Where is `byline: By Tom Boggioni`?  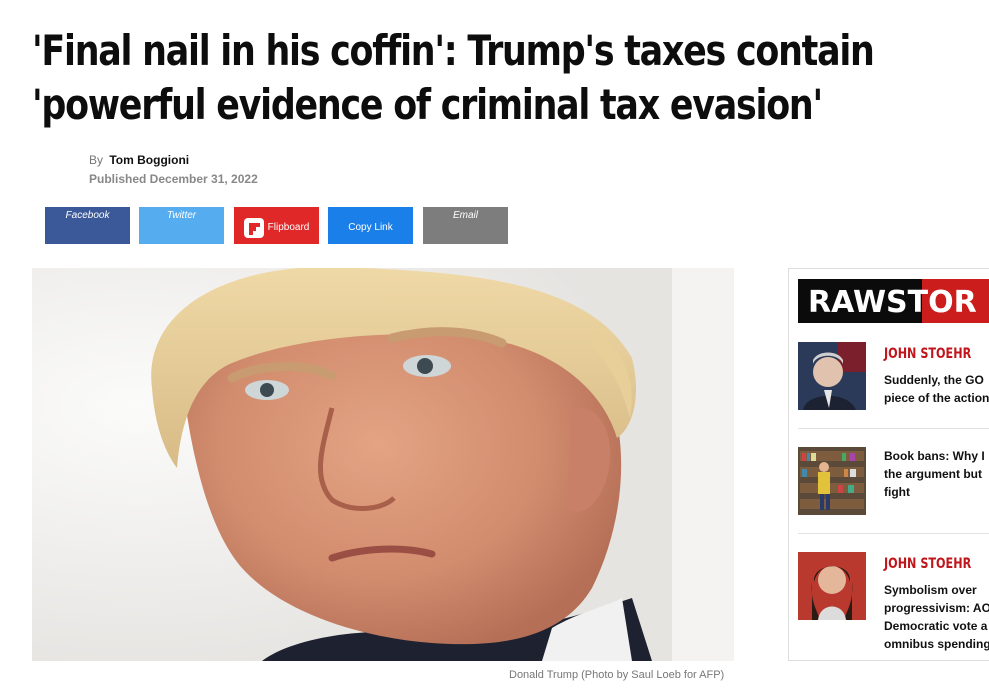
byline: By Tom Boggioni is located at coordinates (139, 160).